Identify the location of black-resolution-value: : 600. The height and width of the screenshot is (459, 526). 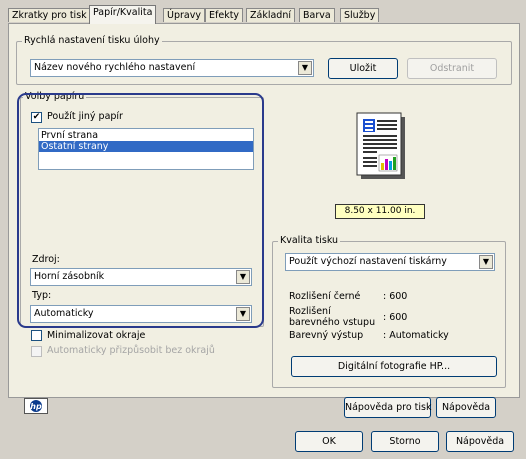
(395, 296).